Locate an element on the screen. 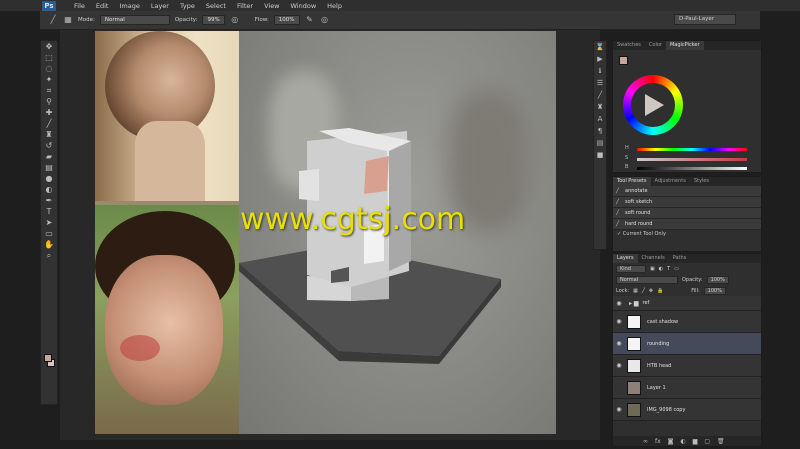 This screenshot has height=449, width=800. lock-transparent-icon: ▦ is located at coordinates (635, 291).